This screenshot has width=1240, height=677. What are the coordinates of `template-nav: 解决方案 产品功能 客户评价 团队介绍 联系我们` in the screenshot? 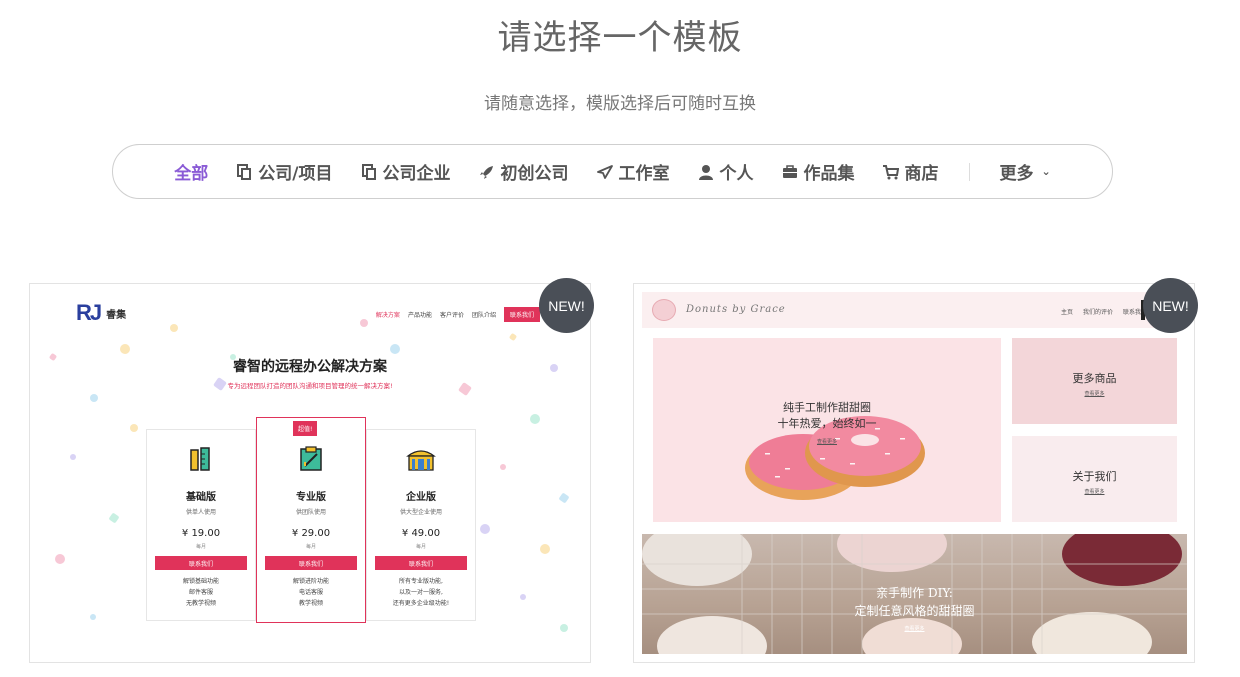 It's located at (458, 314).